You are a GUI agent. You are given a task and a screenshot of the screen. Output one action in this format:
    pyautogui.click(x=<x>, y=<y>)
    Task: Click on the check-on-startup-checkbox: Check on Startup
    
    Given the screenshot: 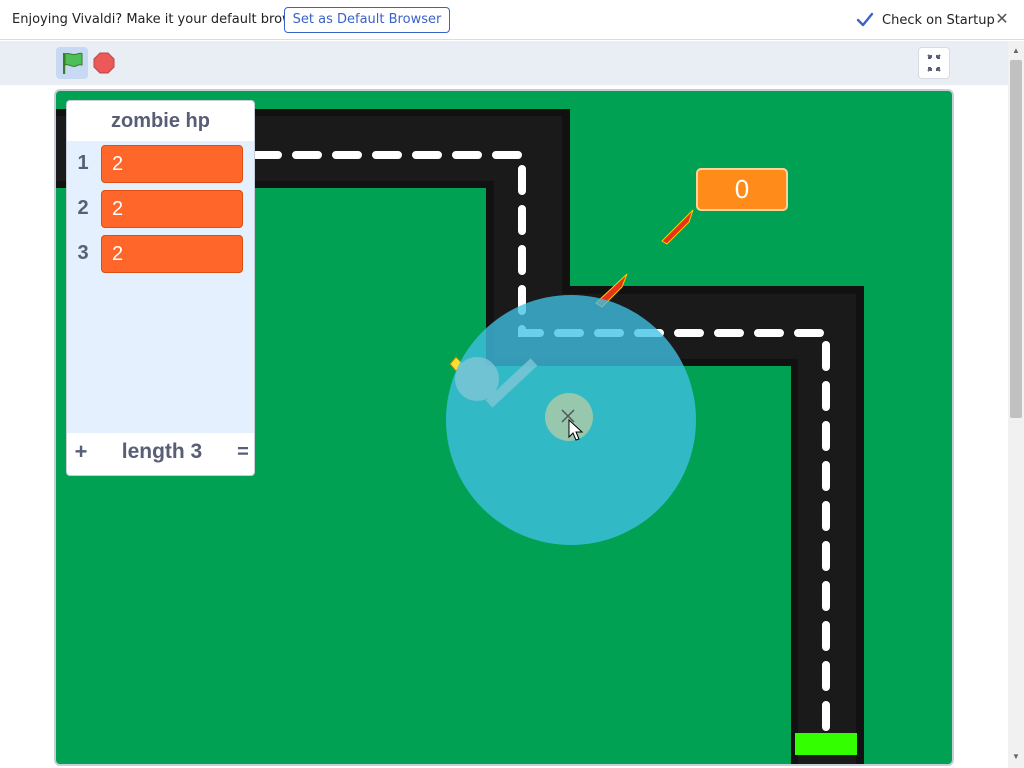 What is the action you would take?
    pyautogui.click(x=925, y=20)
    